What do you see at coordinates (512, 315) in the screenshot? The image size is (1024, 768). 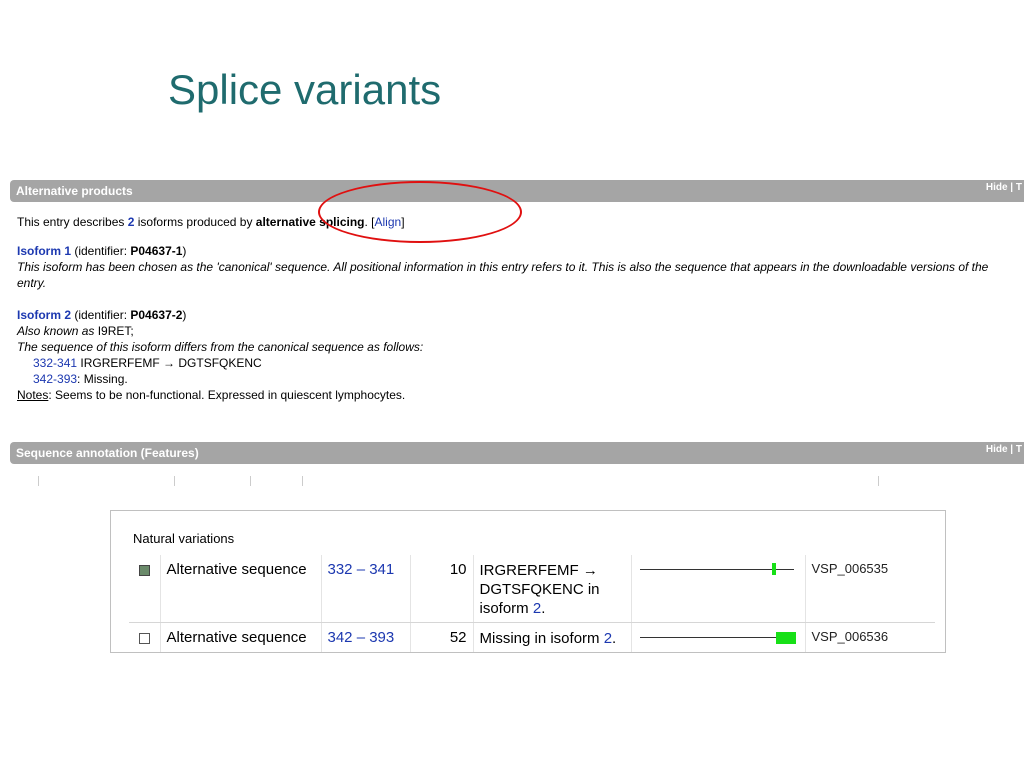 I see `isoform-2-heading: Isoform 2 (identifier: P04637-2)` at bounding box center [512, 315].